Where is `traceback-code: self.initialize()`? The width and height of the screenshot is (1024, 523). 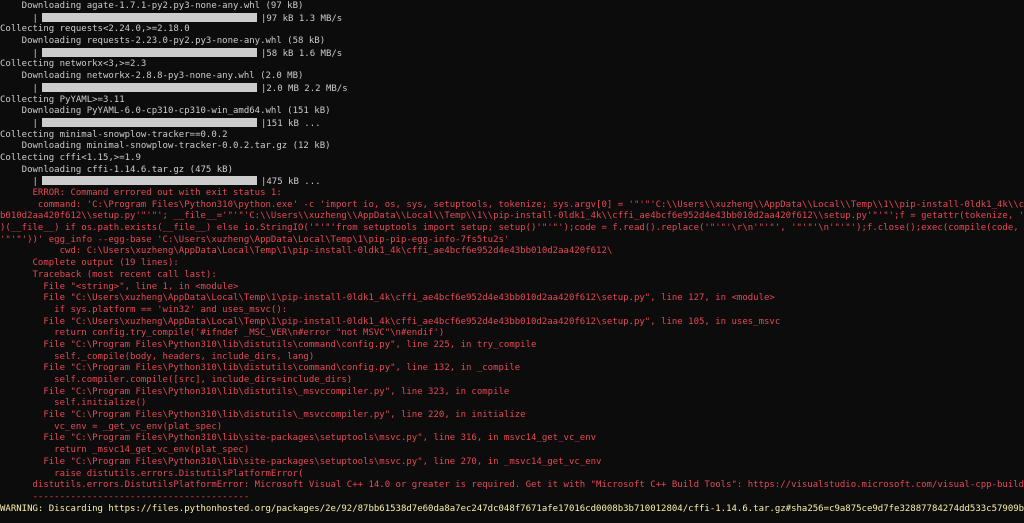 traceback-code: self.initialize() is located at coordinates (73, 403).